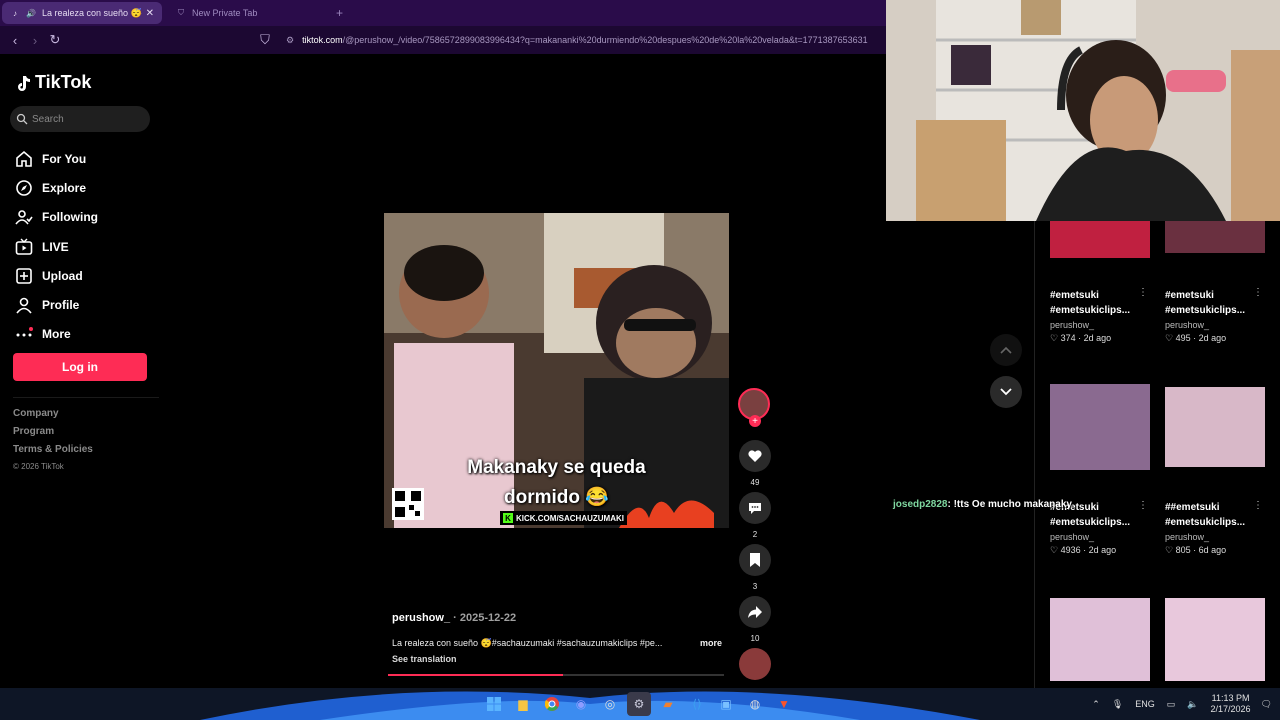  What do you see at coordinates (1006, 392) in the screenshot?
I see `next-video-button` at bounding box center [1006, 392].